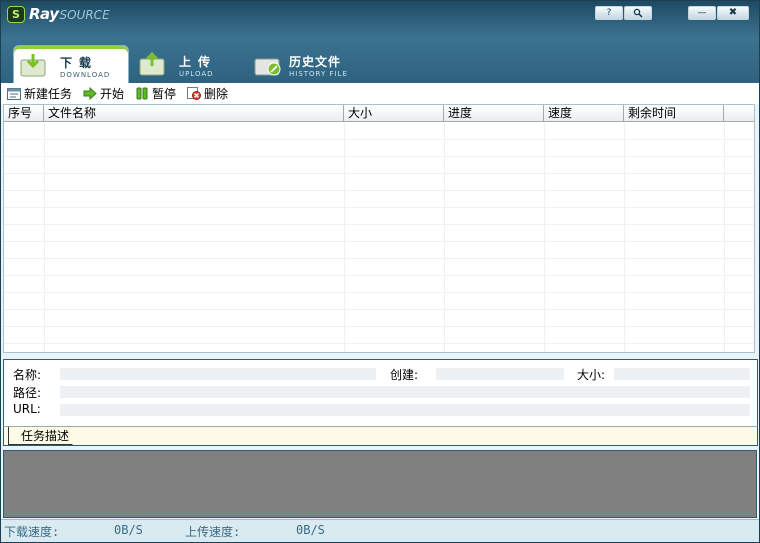 The height and width of the screenshot is (543, 760). I want to click on history-folder-icon, so click(267, 67).